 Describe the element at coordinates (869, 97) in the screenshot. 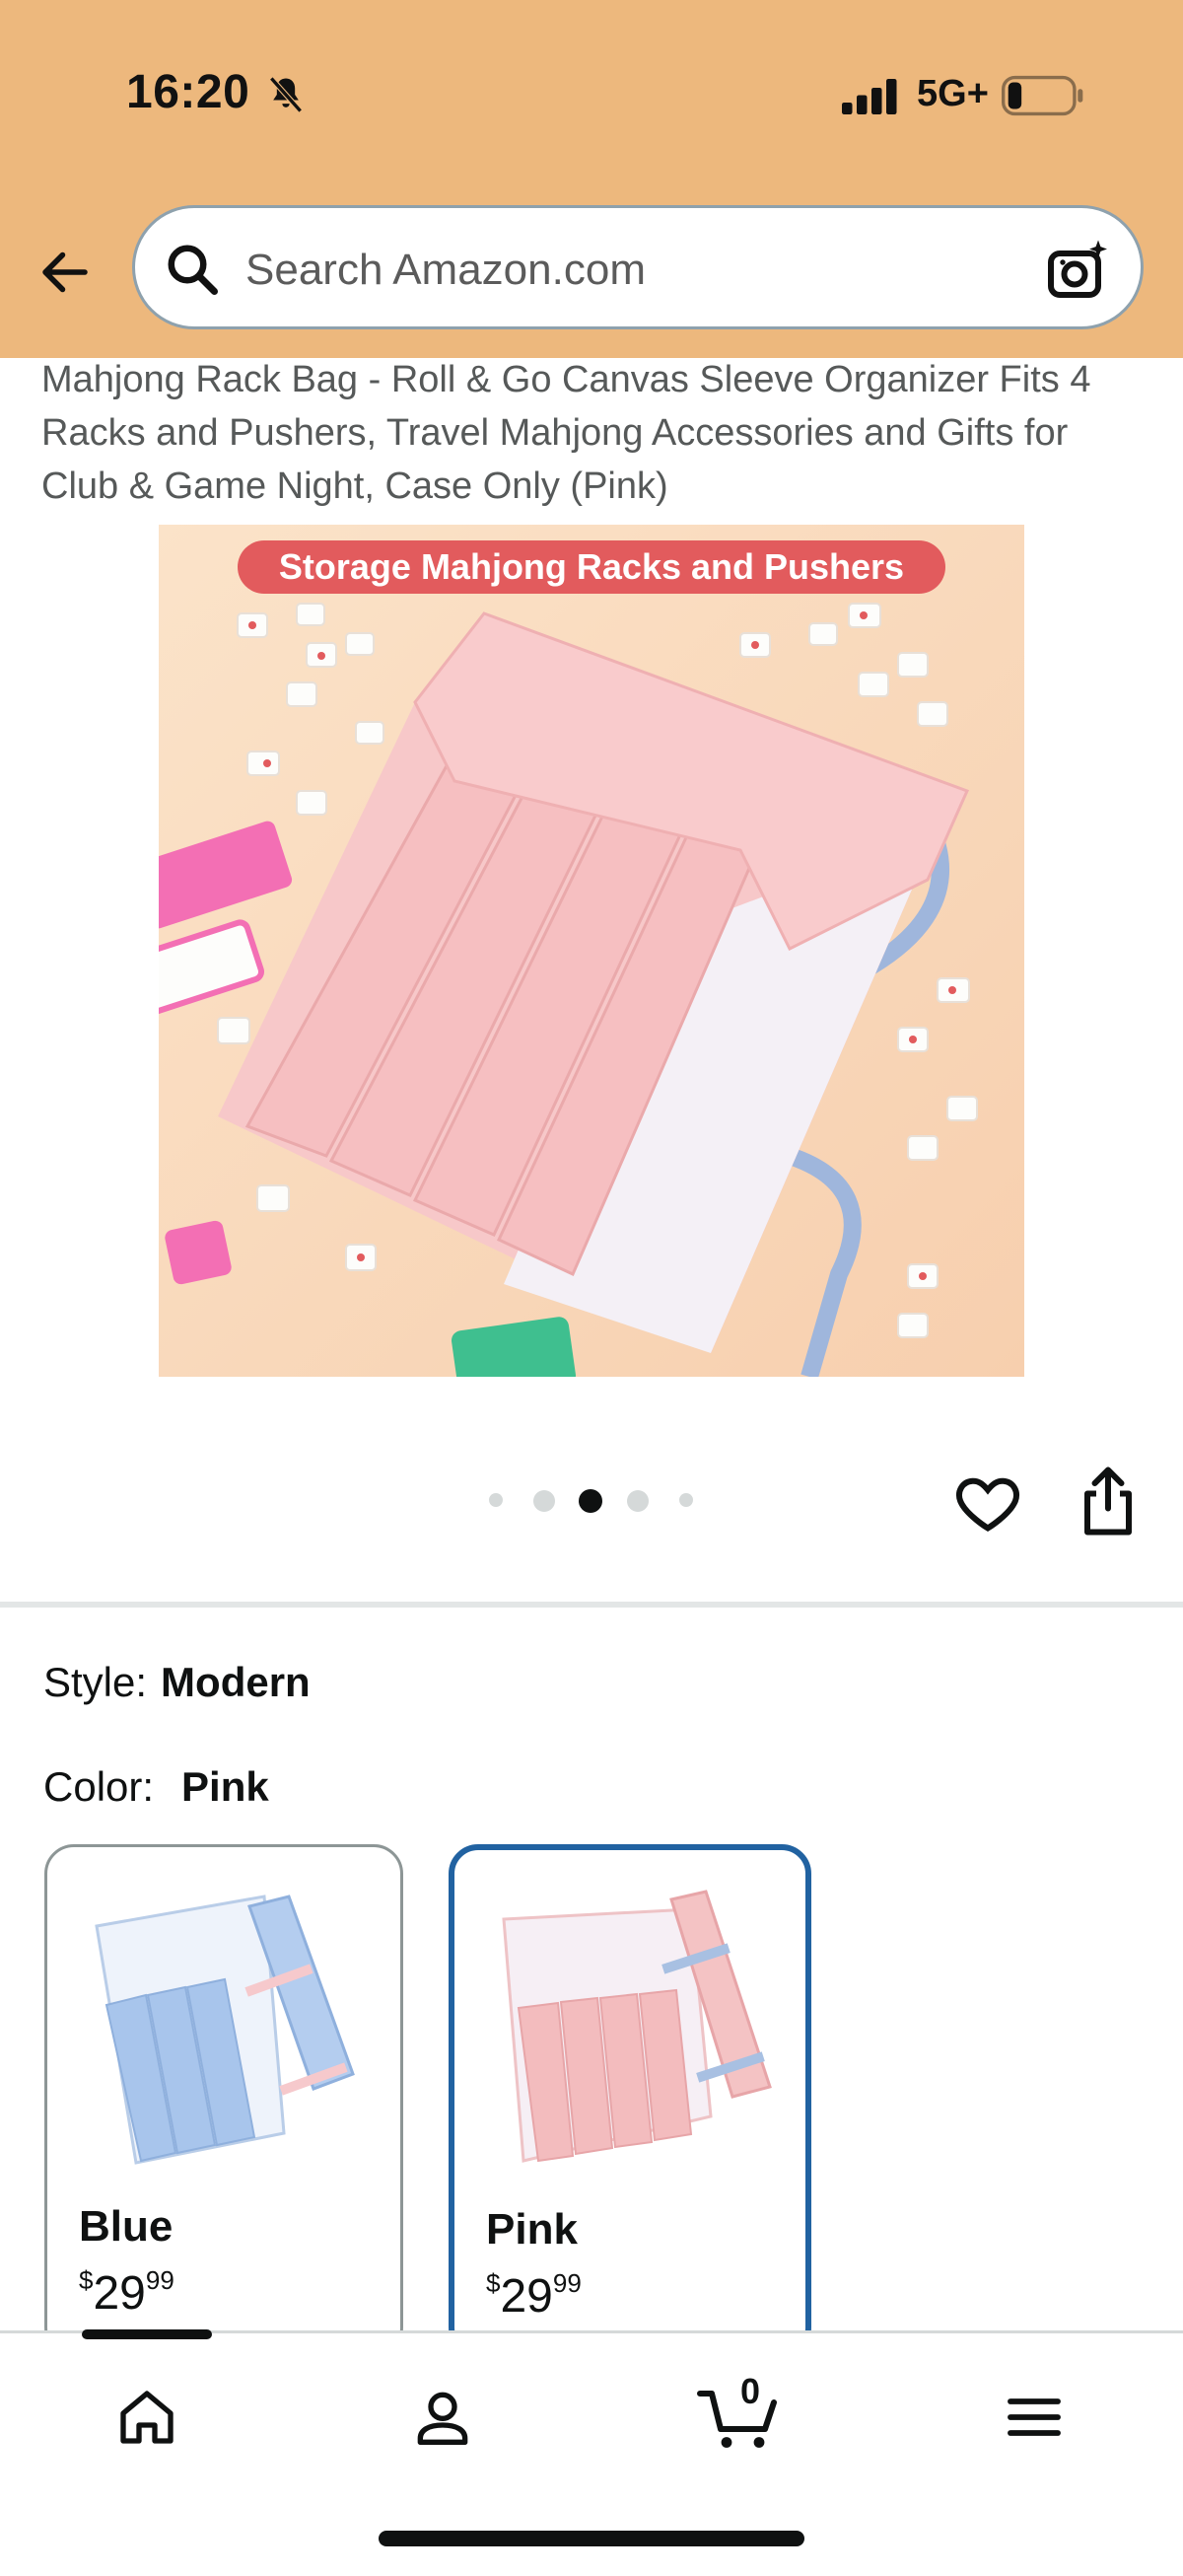

I see `cellular-signal-icon` at that location.